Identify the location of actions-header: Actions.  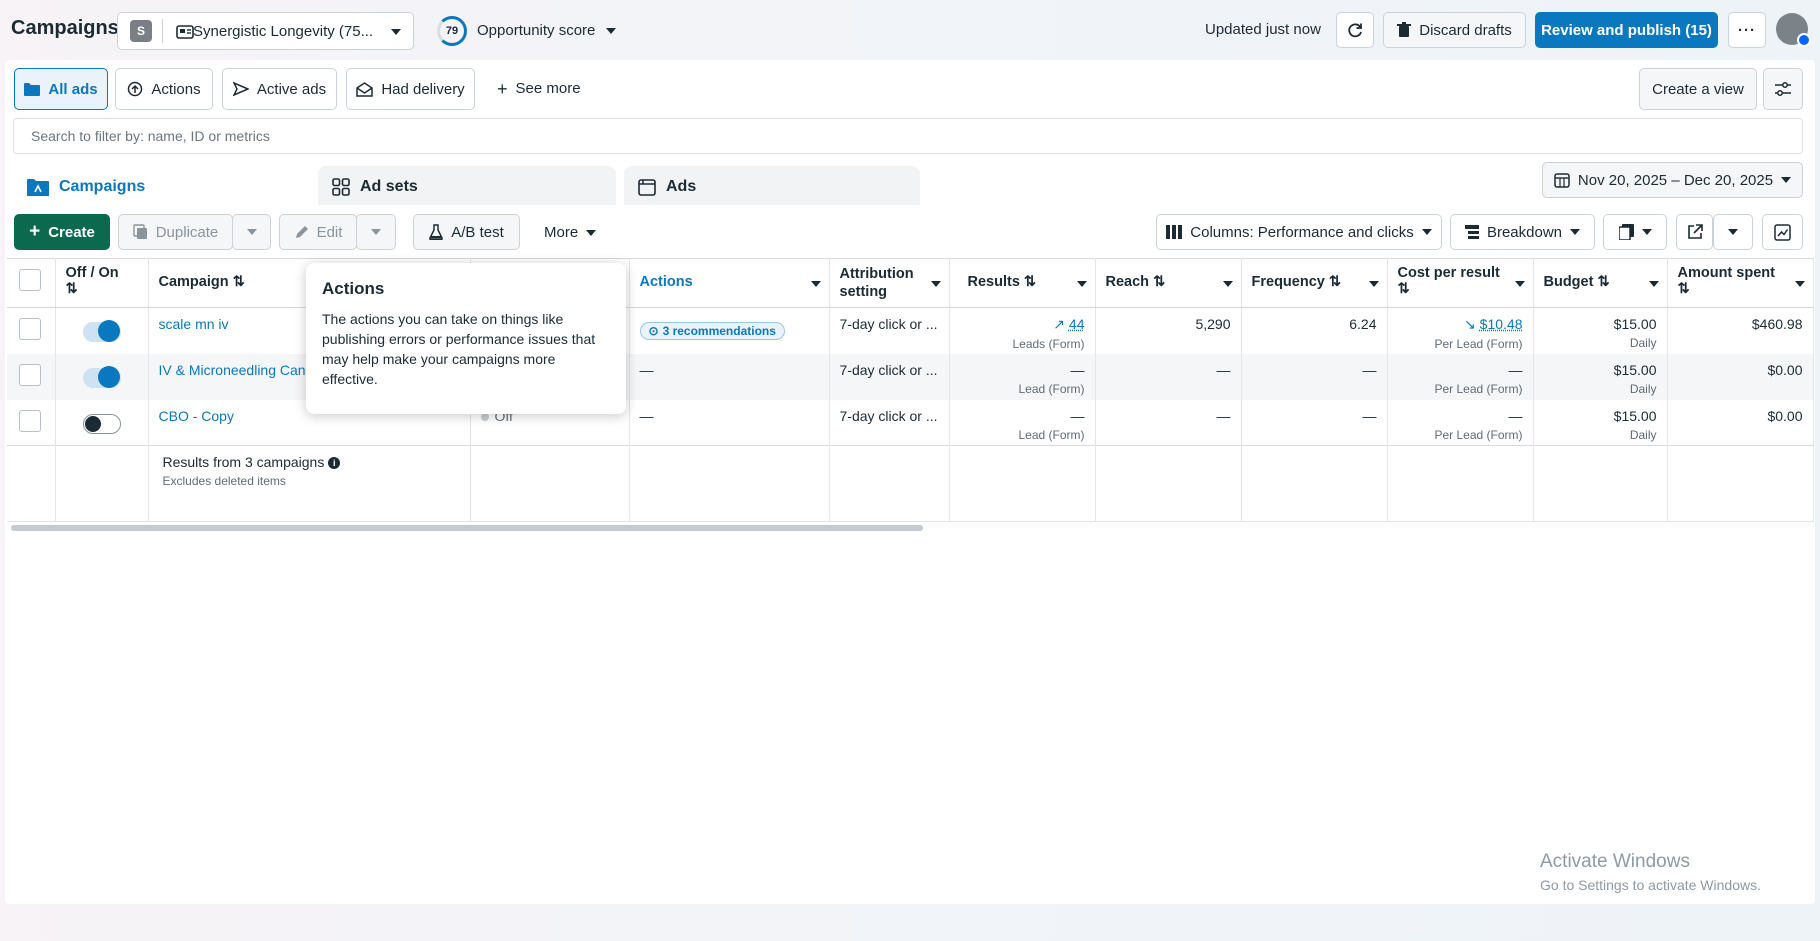
(729, 283).